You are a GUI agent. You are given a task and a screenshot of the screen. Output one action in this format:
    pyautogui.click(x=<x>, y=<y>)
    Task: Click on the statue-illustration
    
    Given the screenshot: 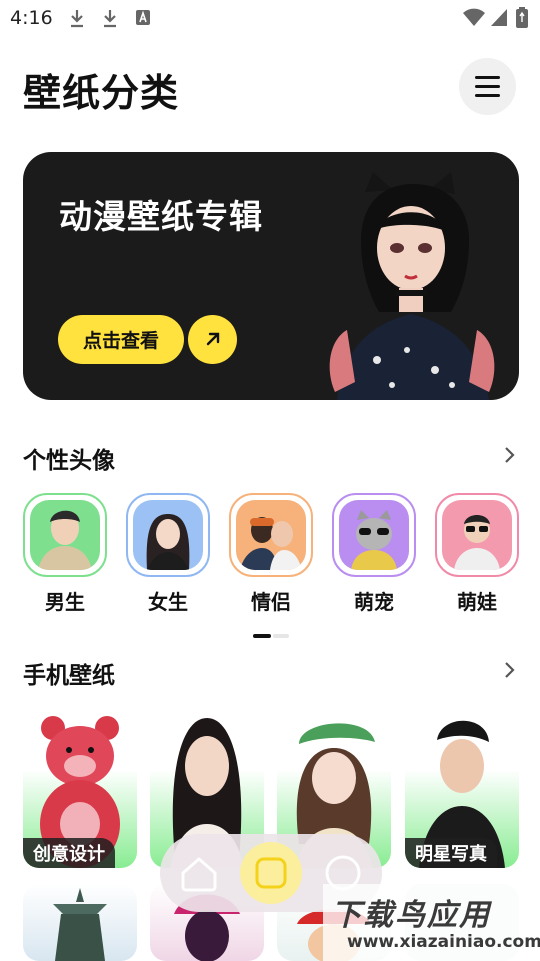 What is the action you would take?
    pyautogui.click(x=80, y=924)
    